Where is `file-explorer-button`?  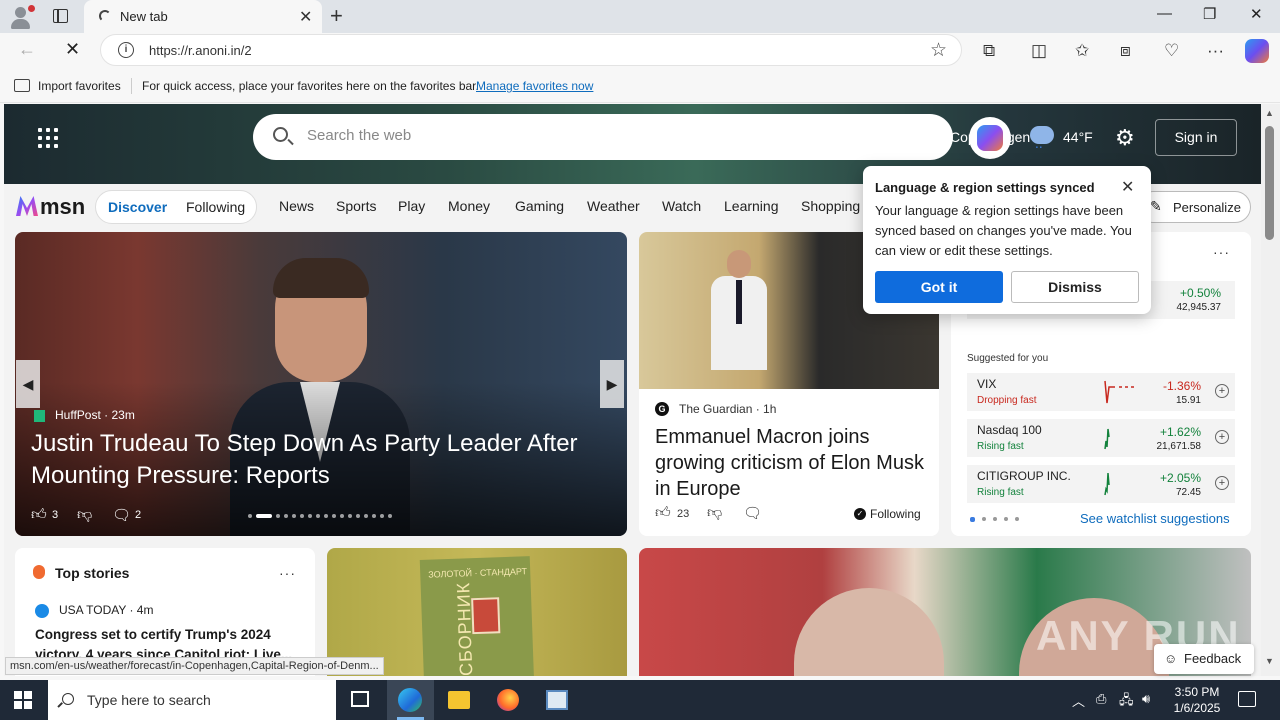
file-explorer-button is located at coordinates (459, 700).